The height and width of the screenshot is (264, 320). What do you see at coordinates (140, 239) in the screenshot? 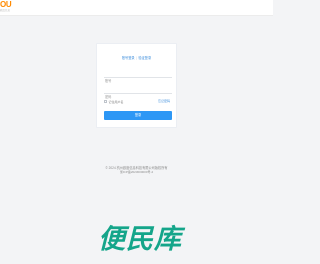
I see `watermark-logo: 便民库` at bounding box center [140, 239].